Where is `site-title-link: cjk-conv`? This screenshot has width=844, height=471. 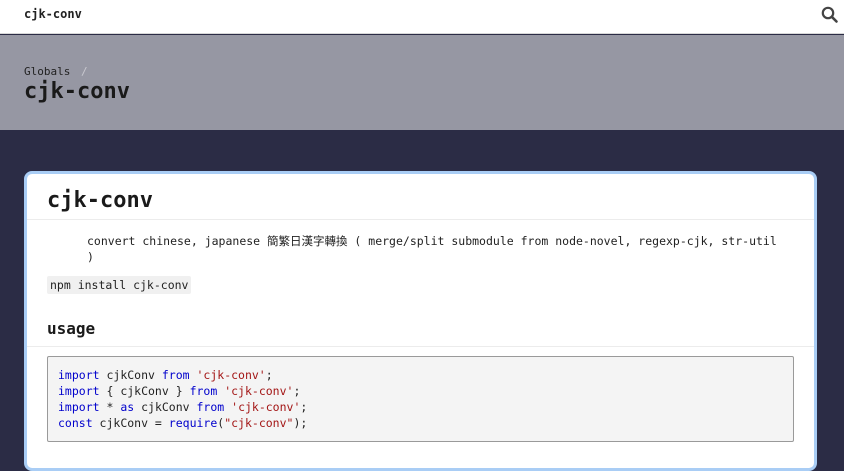
site-title-link: cjk-conv is located at coordinates (53, 14).